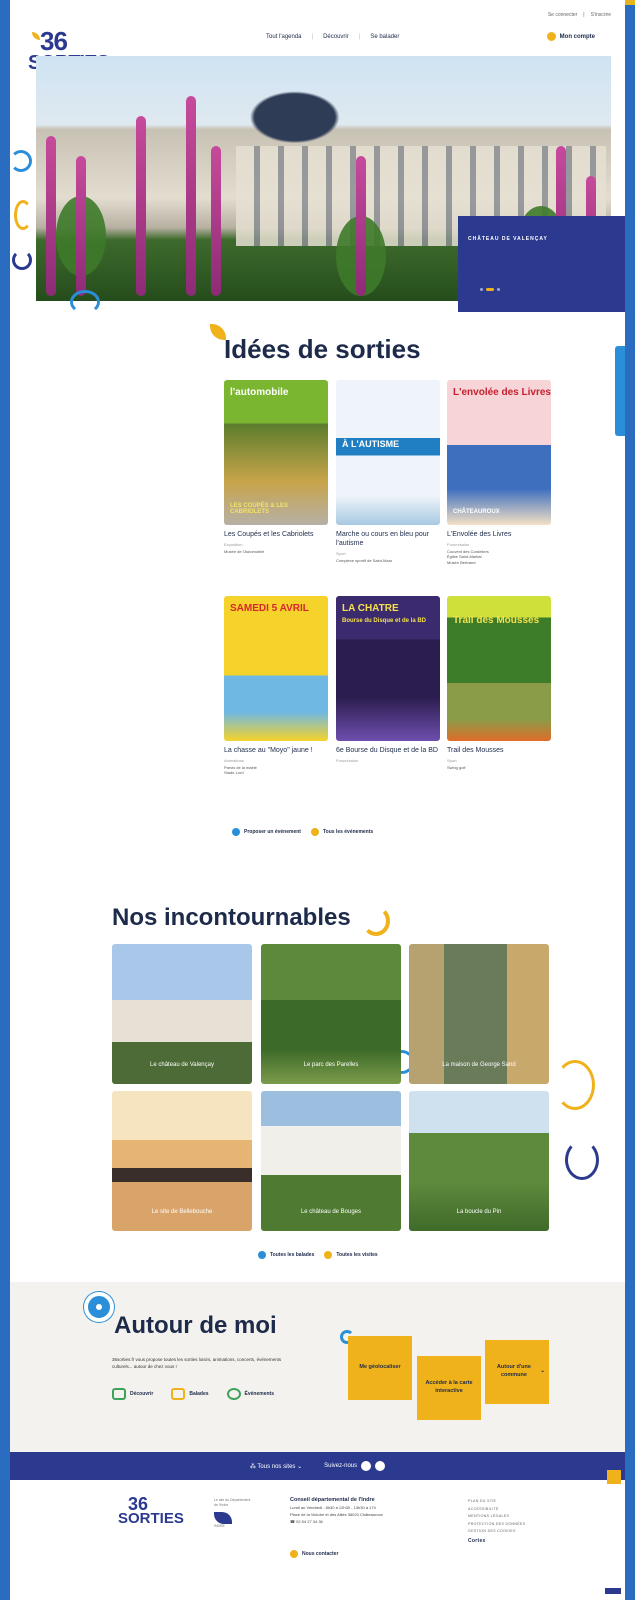 This screenshot has height=1600, width=635. What do you see at coordinates (456, 767) in the screenshot?
I see `event-place: Swing golf` at bounding box center [456, 767].